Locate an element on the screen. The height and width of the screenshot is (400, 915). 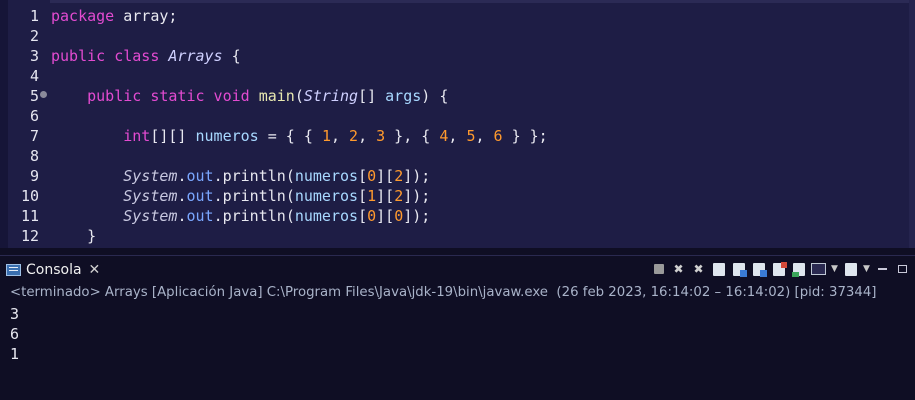
output-line: 3 is located at coordinates (15, 314).